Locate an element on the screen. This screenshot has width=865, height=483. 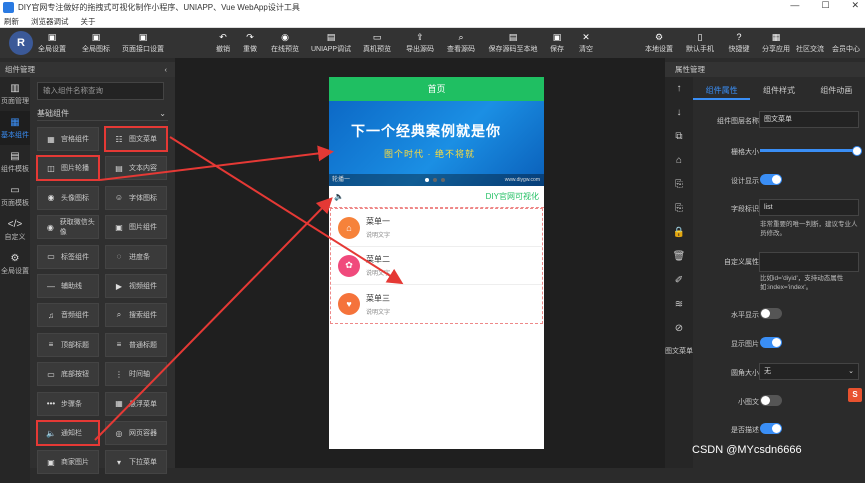
toolbar-button-left-1: ▣ 全局图标 is located at coordinates (96, 43).